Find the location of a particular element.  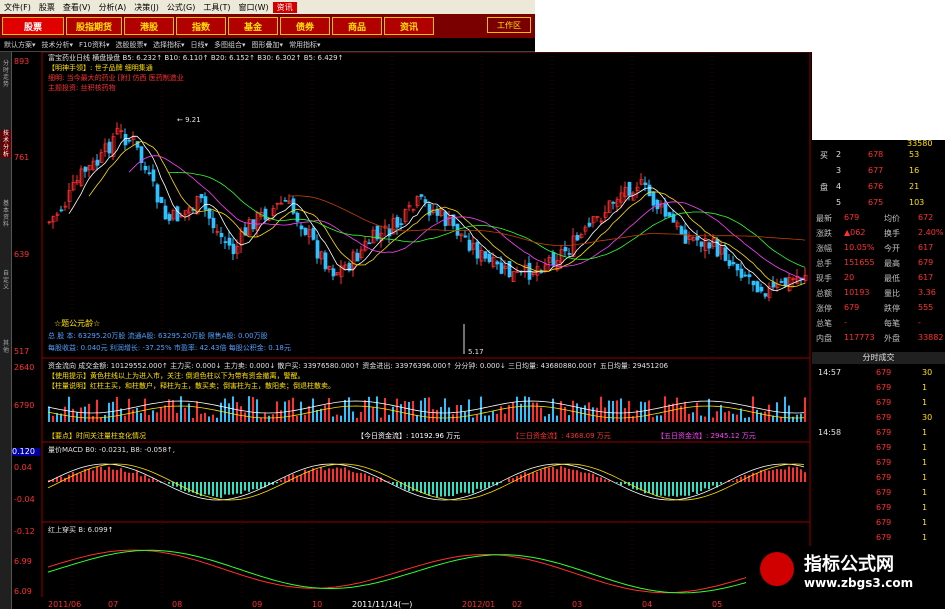

category-tab: 资讯 is located at coordinates (409, 26).